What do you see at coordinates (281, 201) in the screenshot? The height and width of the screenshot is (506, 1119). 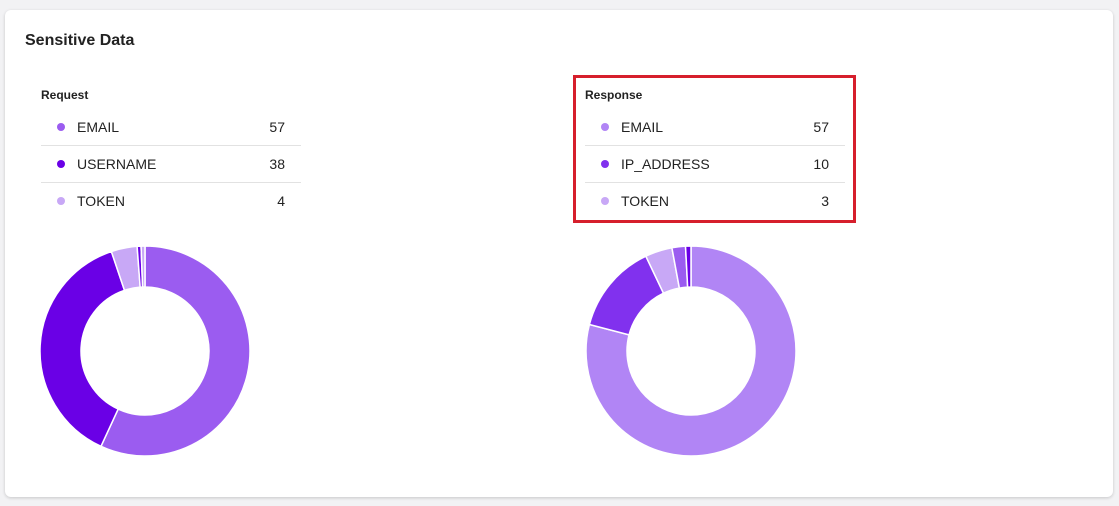 I see `legend-count: 4` at bounding box center [281, 201].